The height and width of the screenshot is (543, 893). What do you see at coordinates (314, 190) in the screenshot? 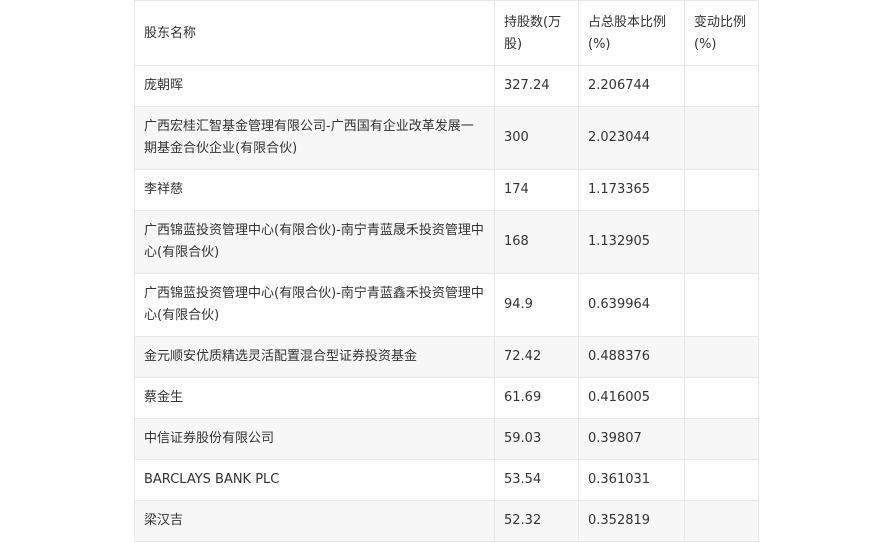
I see `cell-shareholder-name: 李祥慈` at bounding box center [314, 190].